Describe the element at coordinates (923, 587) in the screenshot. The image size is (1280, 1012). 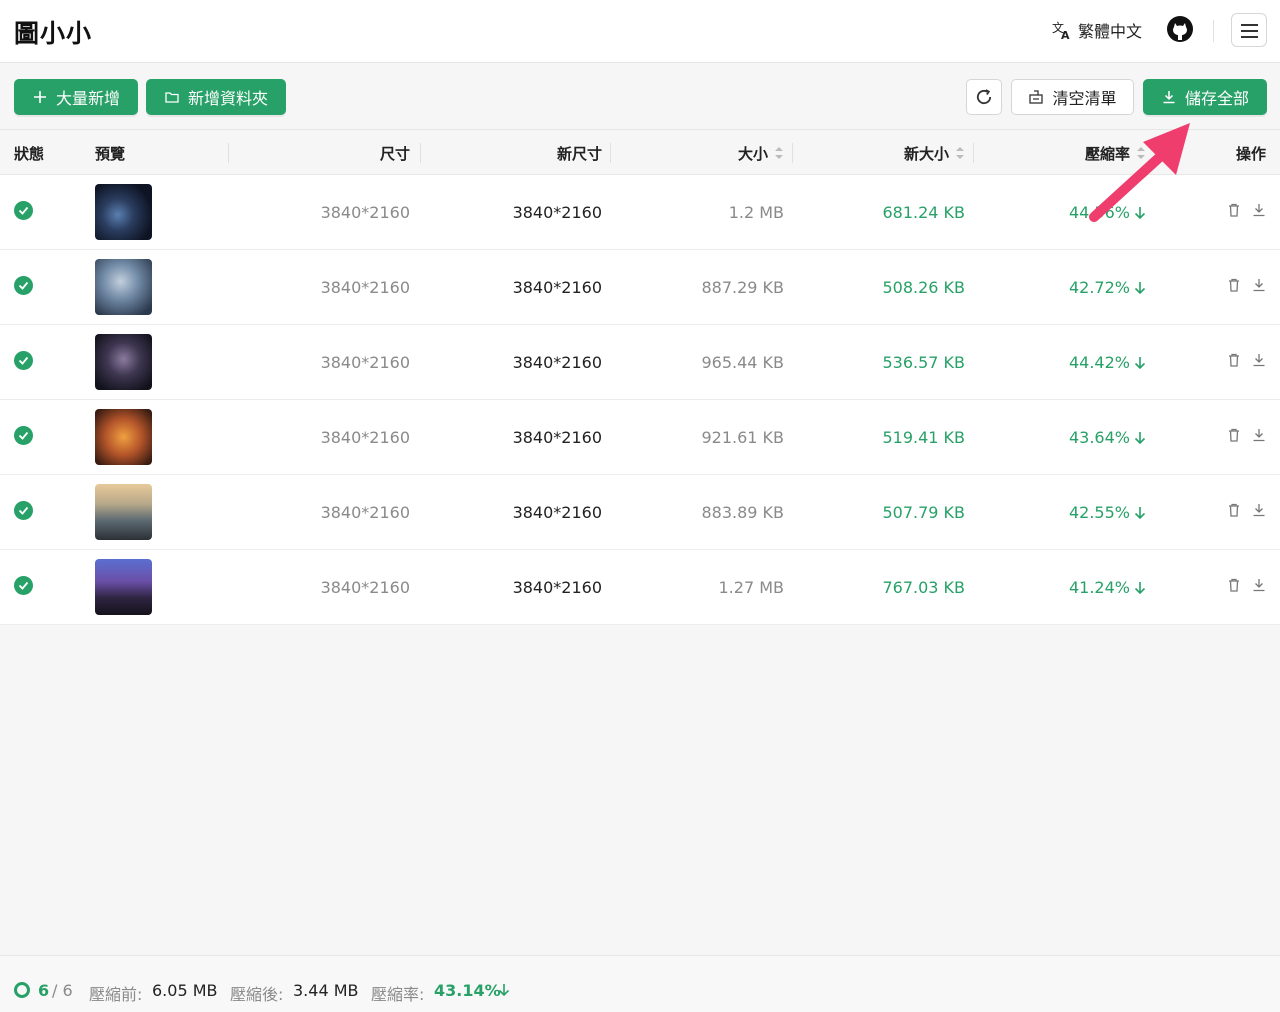
I see `new-size: 767.03 KB` at that location.